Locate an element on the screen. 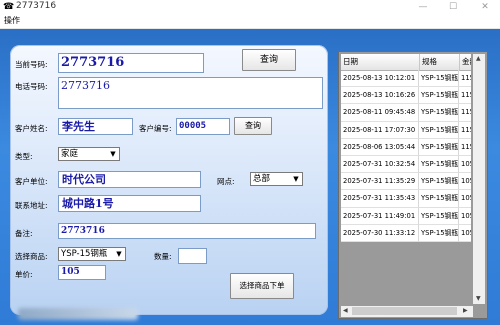 The width and height of the screenshot is (500, 325). price-field: 105 is located at coordinates (82, 272).